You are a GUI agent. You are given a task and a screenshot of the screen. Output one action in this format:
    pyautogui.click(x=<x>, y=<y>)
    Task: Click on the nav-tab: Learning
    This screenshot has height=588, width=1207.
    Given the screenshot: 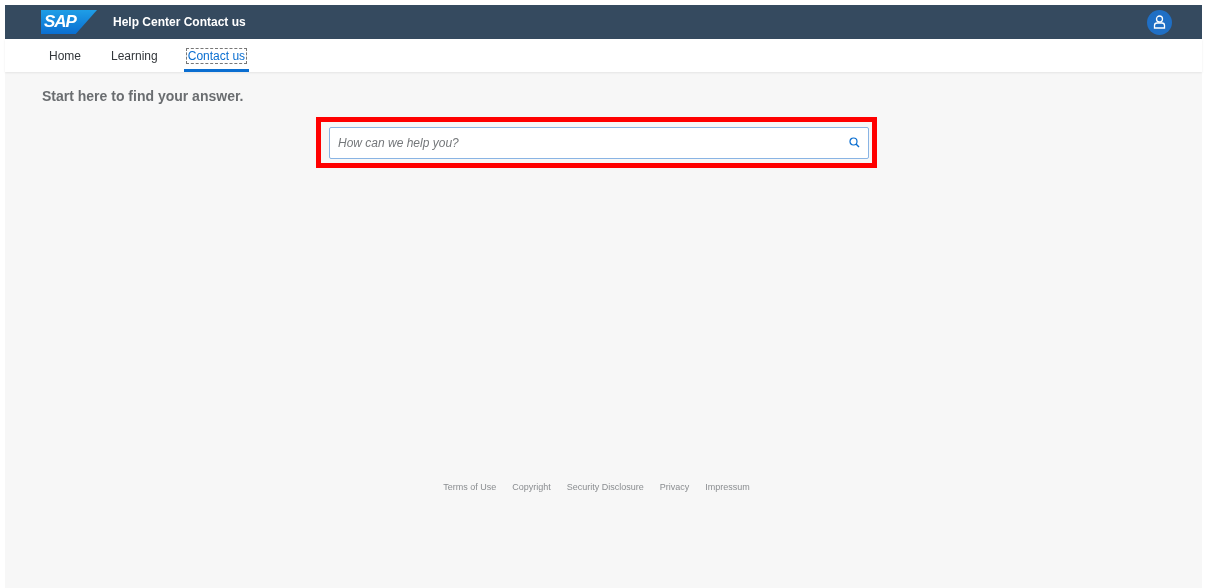 What is the action you would take?
    pyautogui.click(x=134, y=55)
    